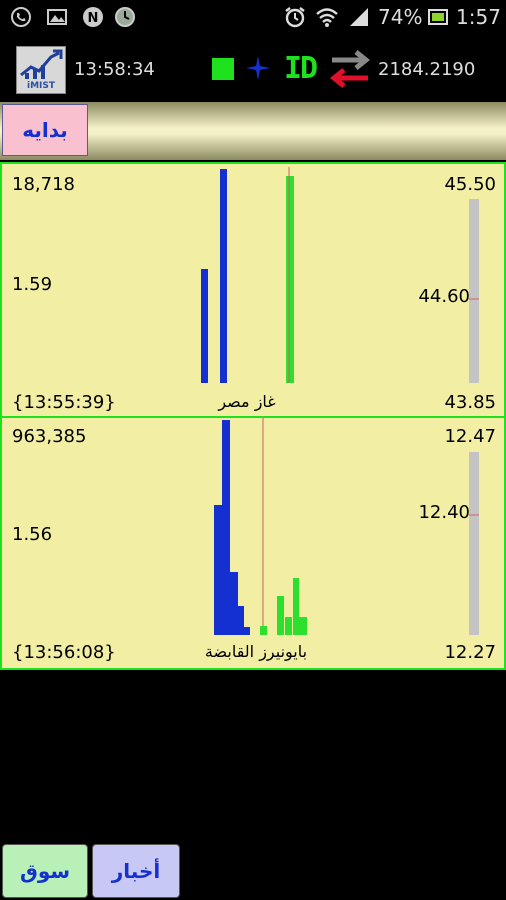 The image size is (506, 900). Describe the element at coordinates (470, 184) in the screenshot. I see `price-high: 45.50` at that location.